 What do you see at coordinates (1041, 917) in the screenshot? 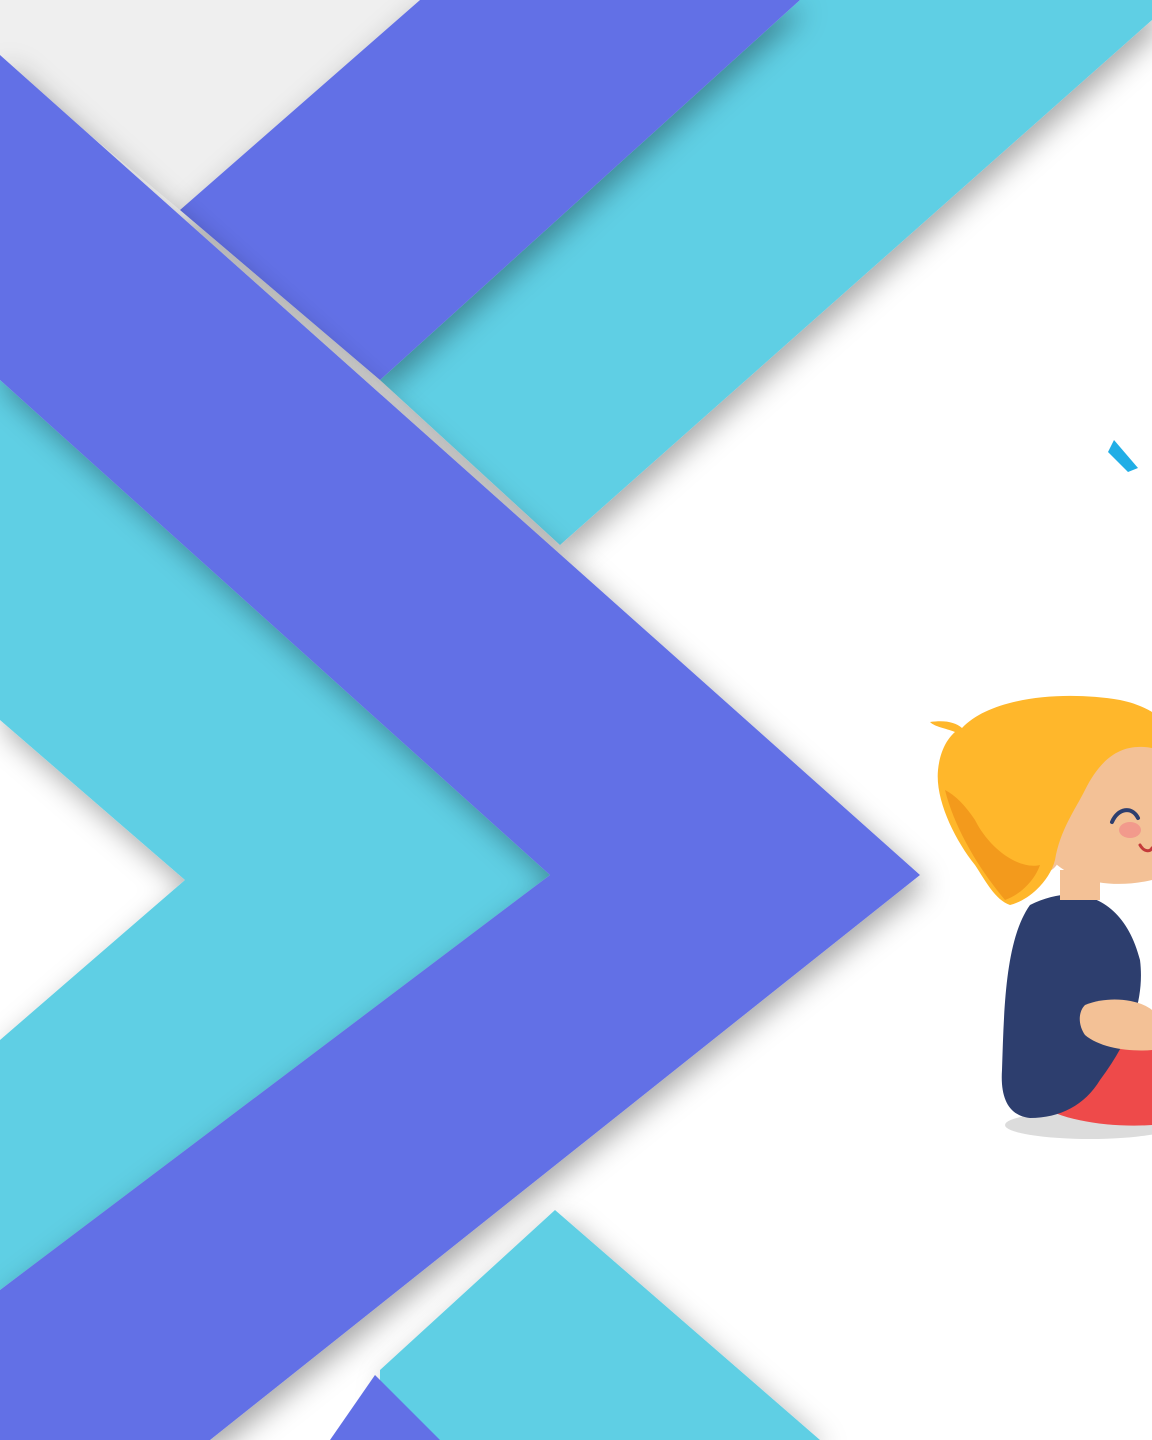
I see `boy-illustration` at bounding box center [1041, 917].